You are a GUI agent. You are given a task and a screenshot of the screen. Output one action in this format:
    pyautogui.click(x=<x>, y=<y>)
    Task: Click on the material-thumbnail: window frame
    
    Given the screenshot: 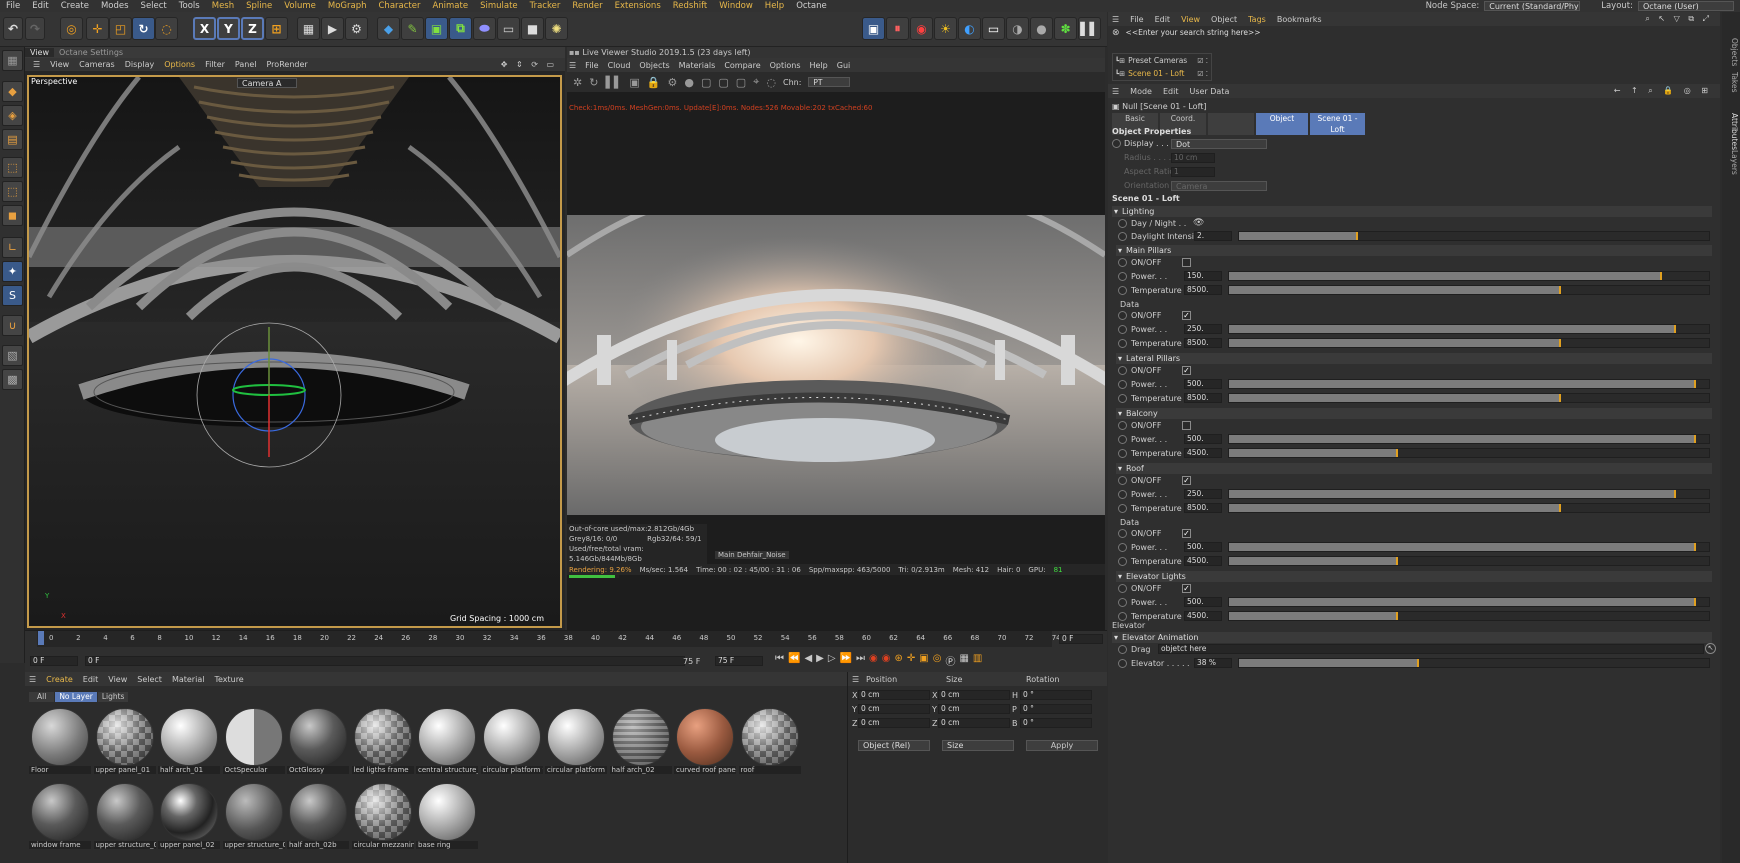 What is the action you would take?
    pyautogui.click(x=60, y=815)
    